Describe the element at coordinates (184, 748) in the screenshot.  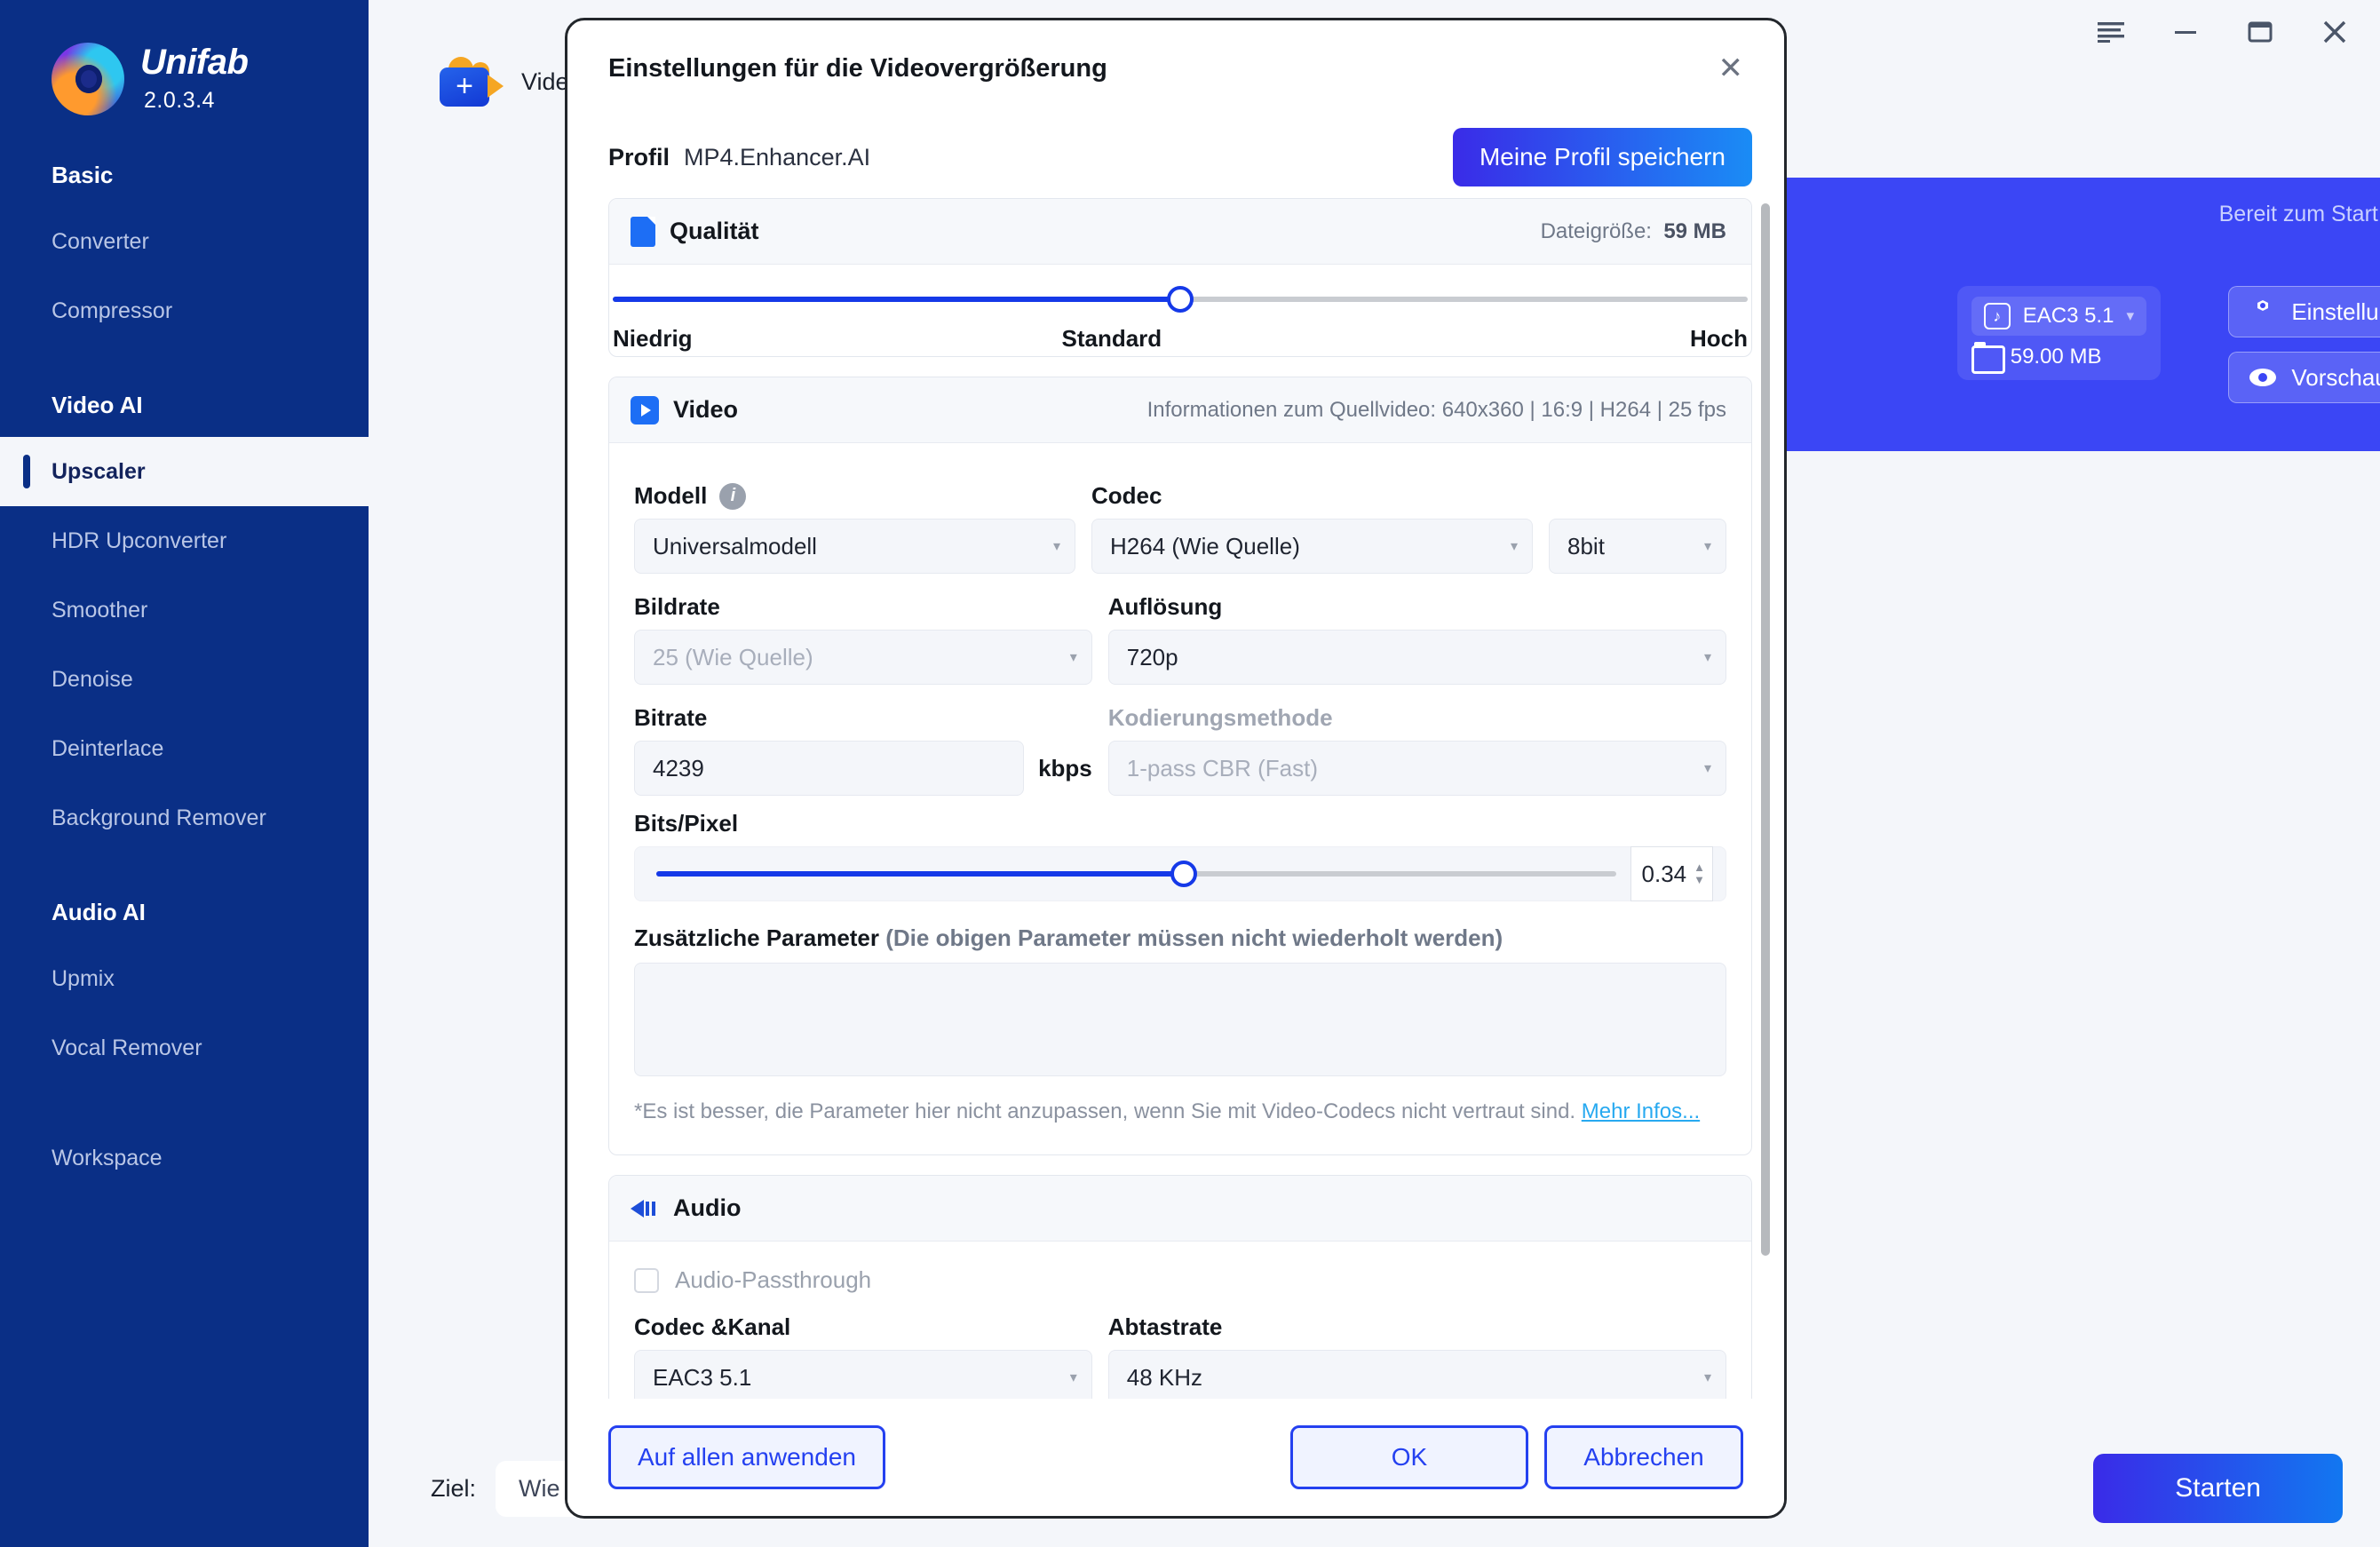
I see `sidebar-item-deinterlace: Deinterlace` at that location.